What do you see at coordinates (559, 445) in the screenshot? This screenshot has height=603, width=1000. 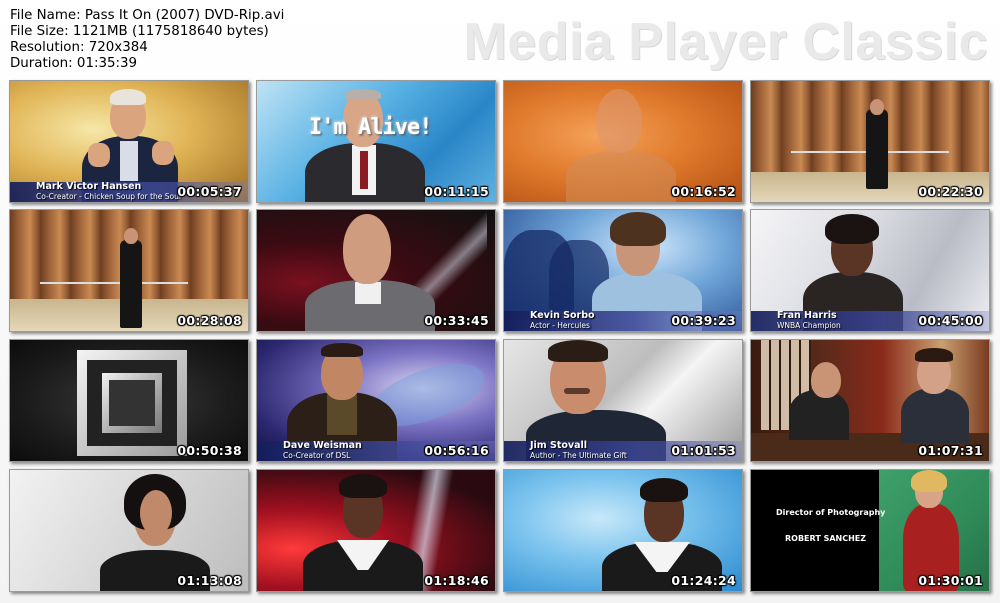 I see `caption-name: Jim Stovall` at bounding box center [559, 445].